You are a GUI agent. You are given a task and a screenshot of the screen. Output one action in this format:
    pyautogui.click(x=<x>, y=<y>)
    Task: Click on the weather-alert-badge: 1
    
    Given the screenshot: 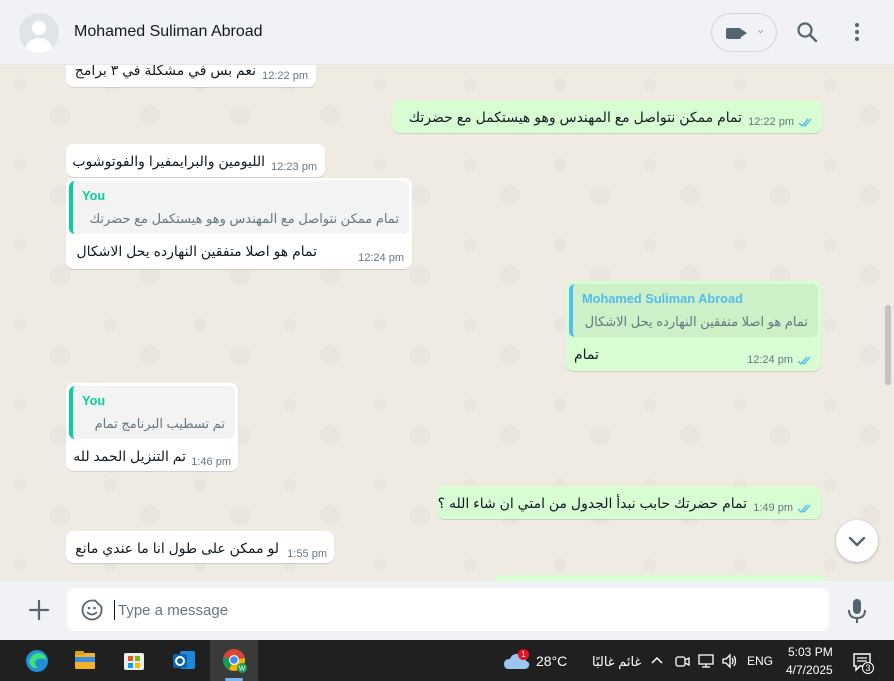 What is the action you would take?
    pyautogui.click(x=523, y=654)
    